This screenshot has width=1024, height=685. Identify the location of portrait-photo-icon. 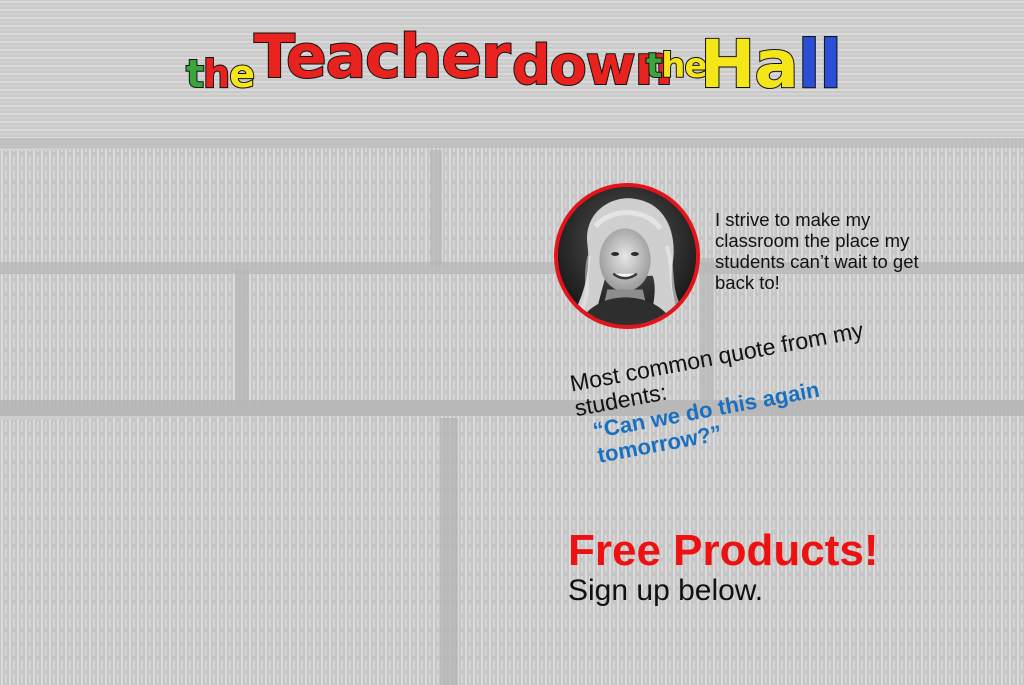
(627, 256).